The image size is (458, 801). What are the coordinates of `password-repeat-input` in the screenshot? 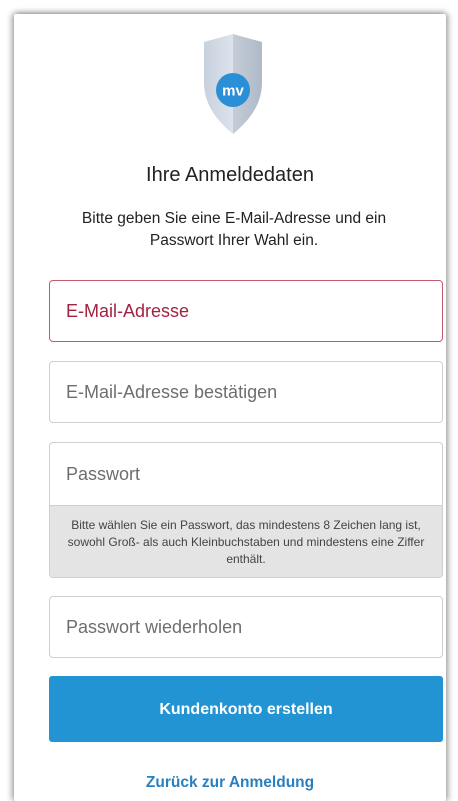 It's located at (246, 627).